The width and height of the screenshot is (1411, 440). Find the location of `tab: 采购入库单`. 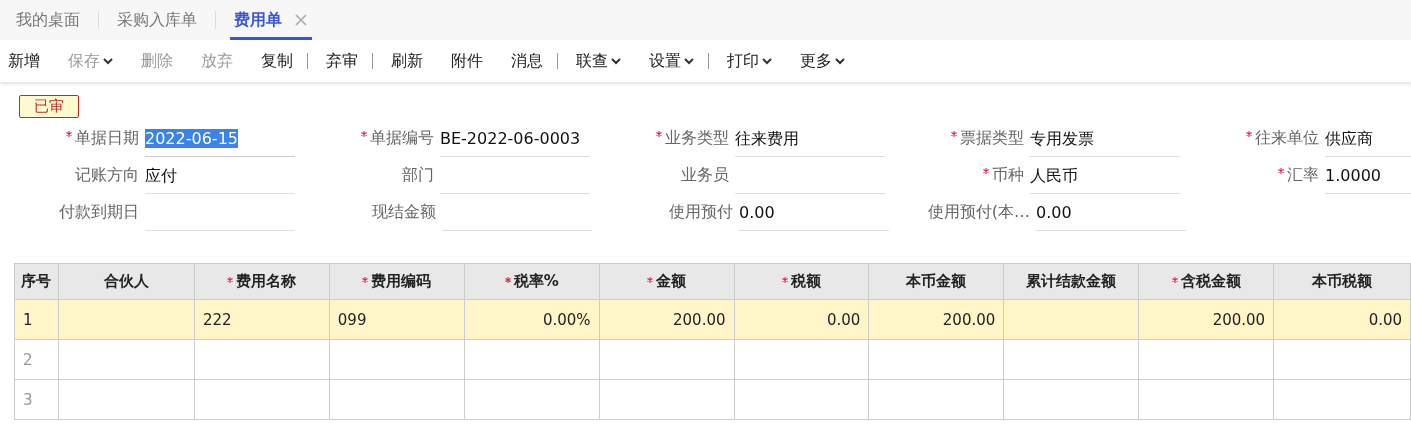

tab: 采购入库单 is located at coordinates (157, 20).